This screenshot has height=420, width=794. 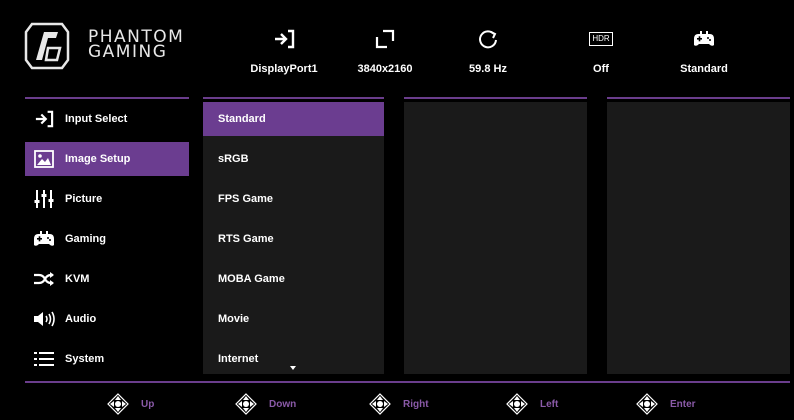 I want to click on phantom-gaming-logo-icon, so click(x=47, y=46).